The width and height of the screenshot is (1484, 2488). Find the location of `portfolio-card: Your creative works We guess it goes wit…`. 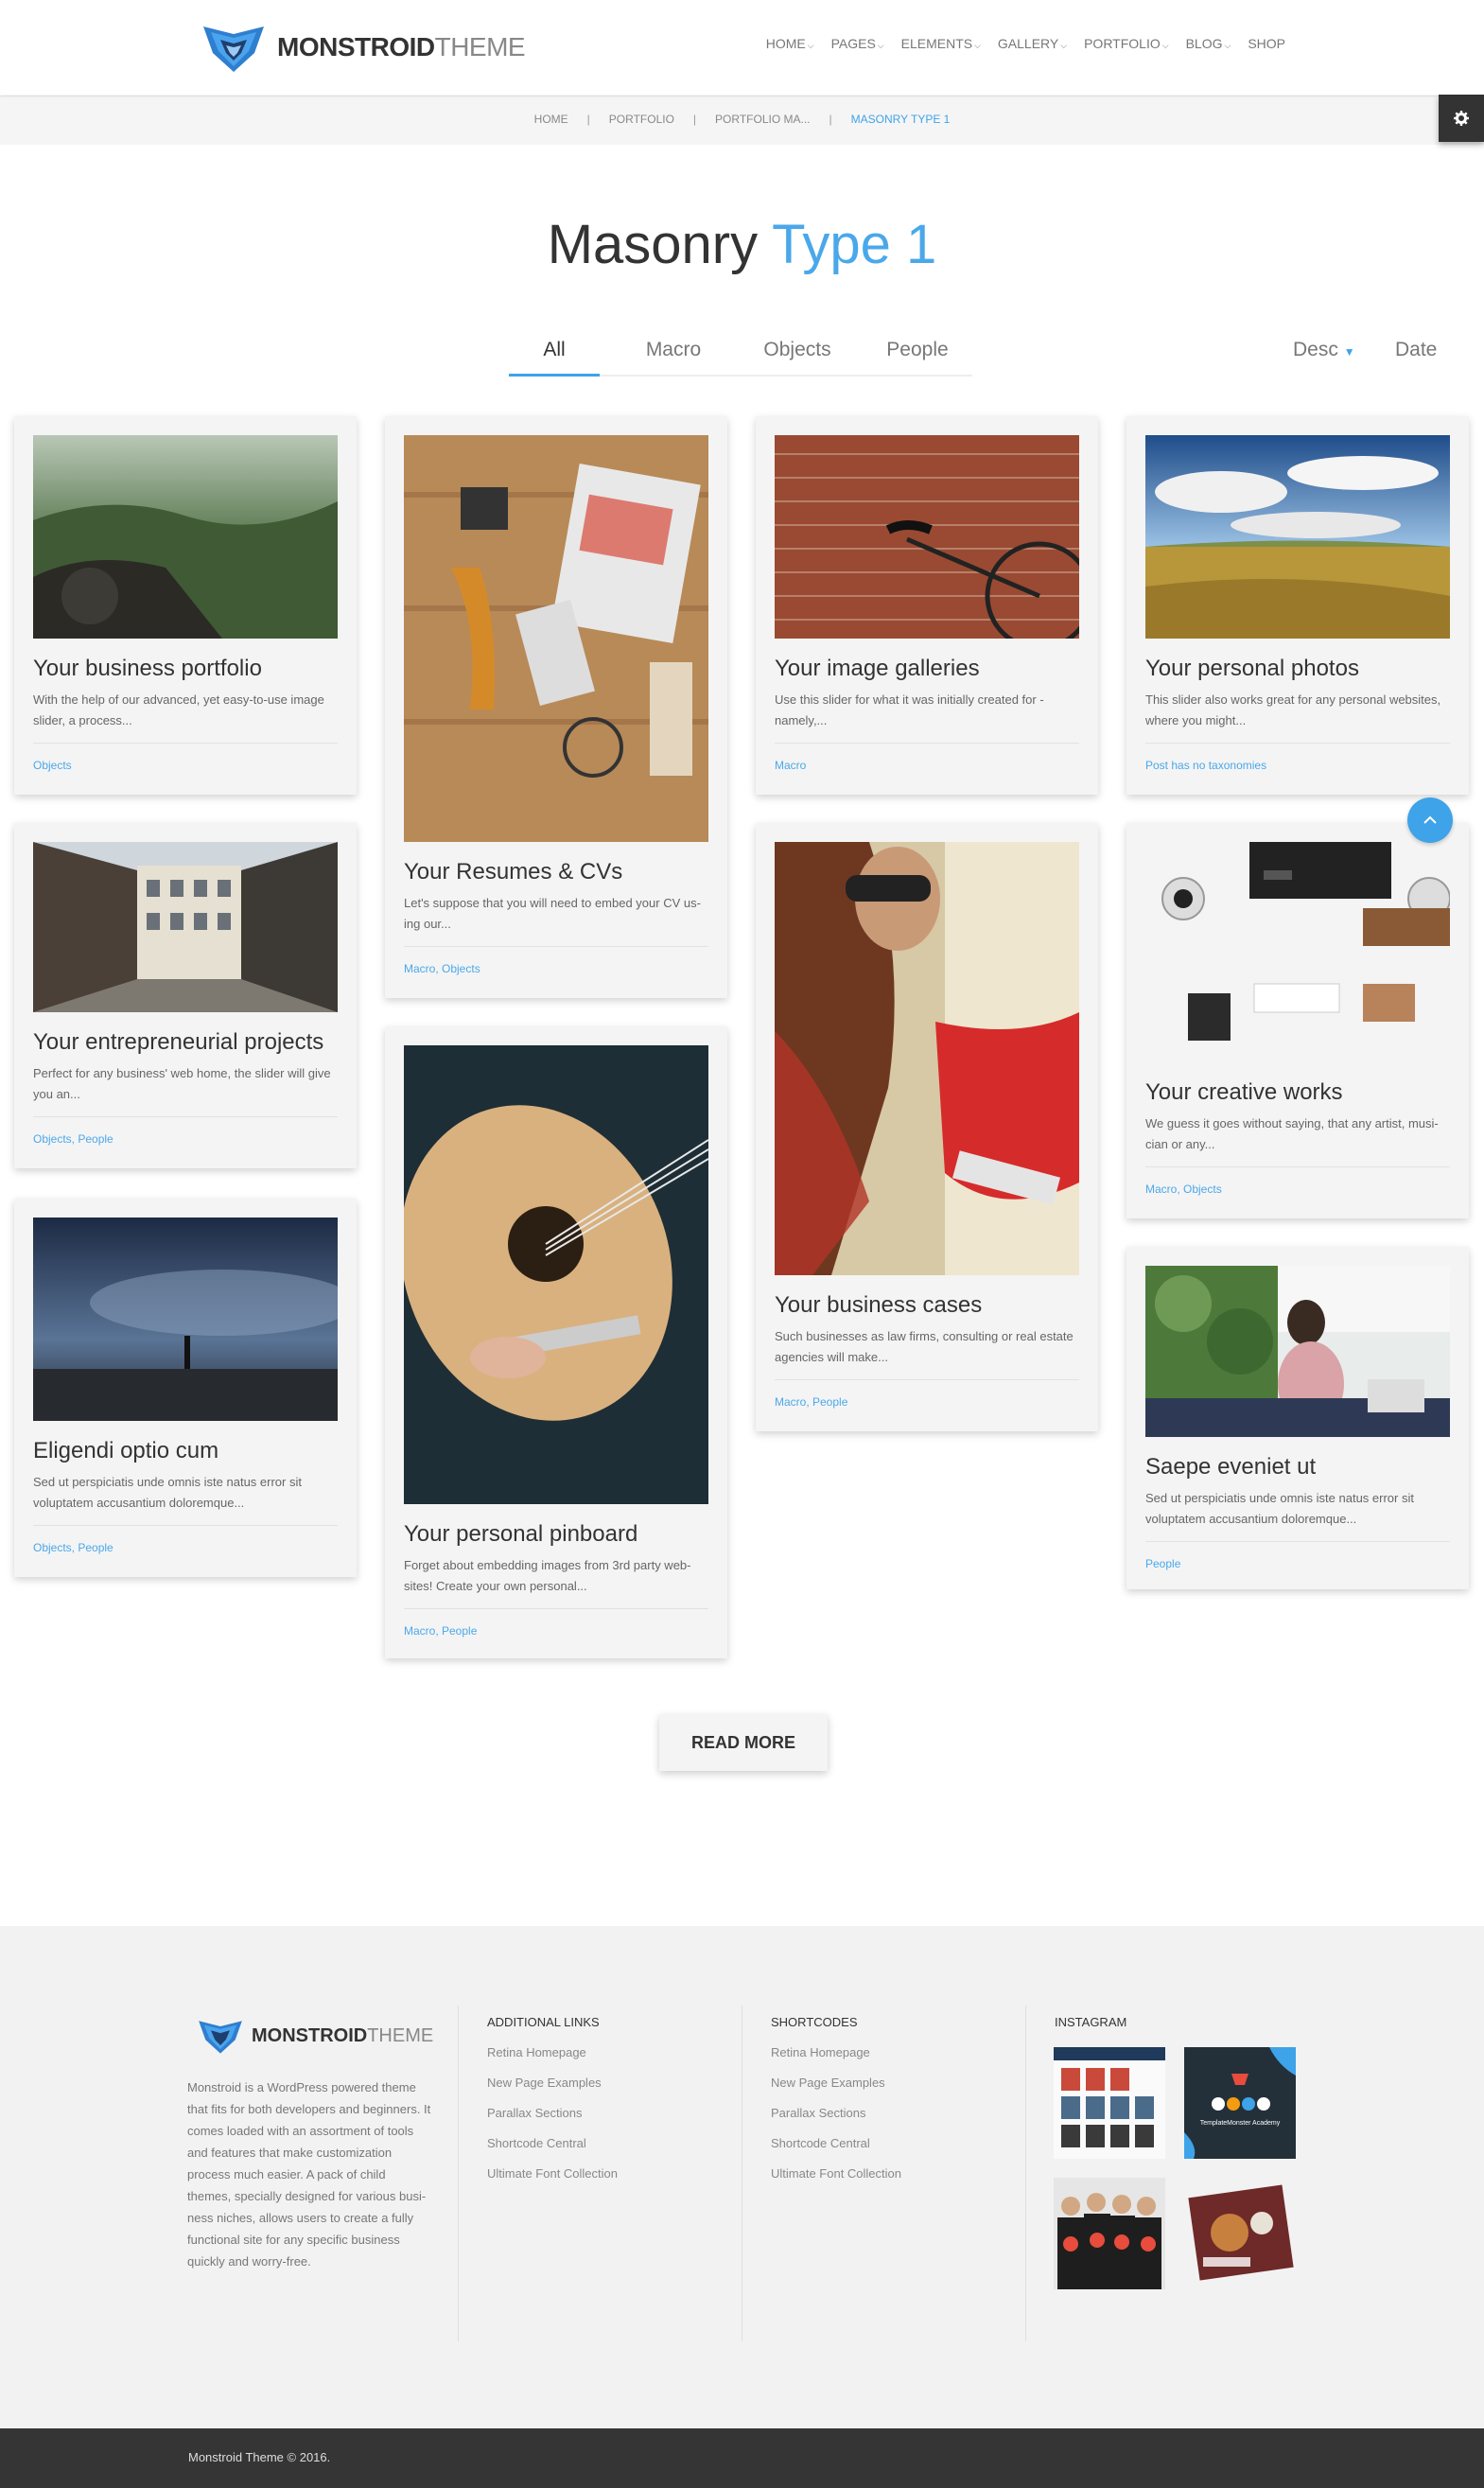

portfolio-card: Your creative works We guess it goes wit… is located at coordinates (1297, 1020).